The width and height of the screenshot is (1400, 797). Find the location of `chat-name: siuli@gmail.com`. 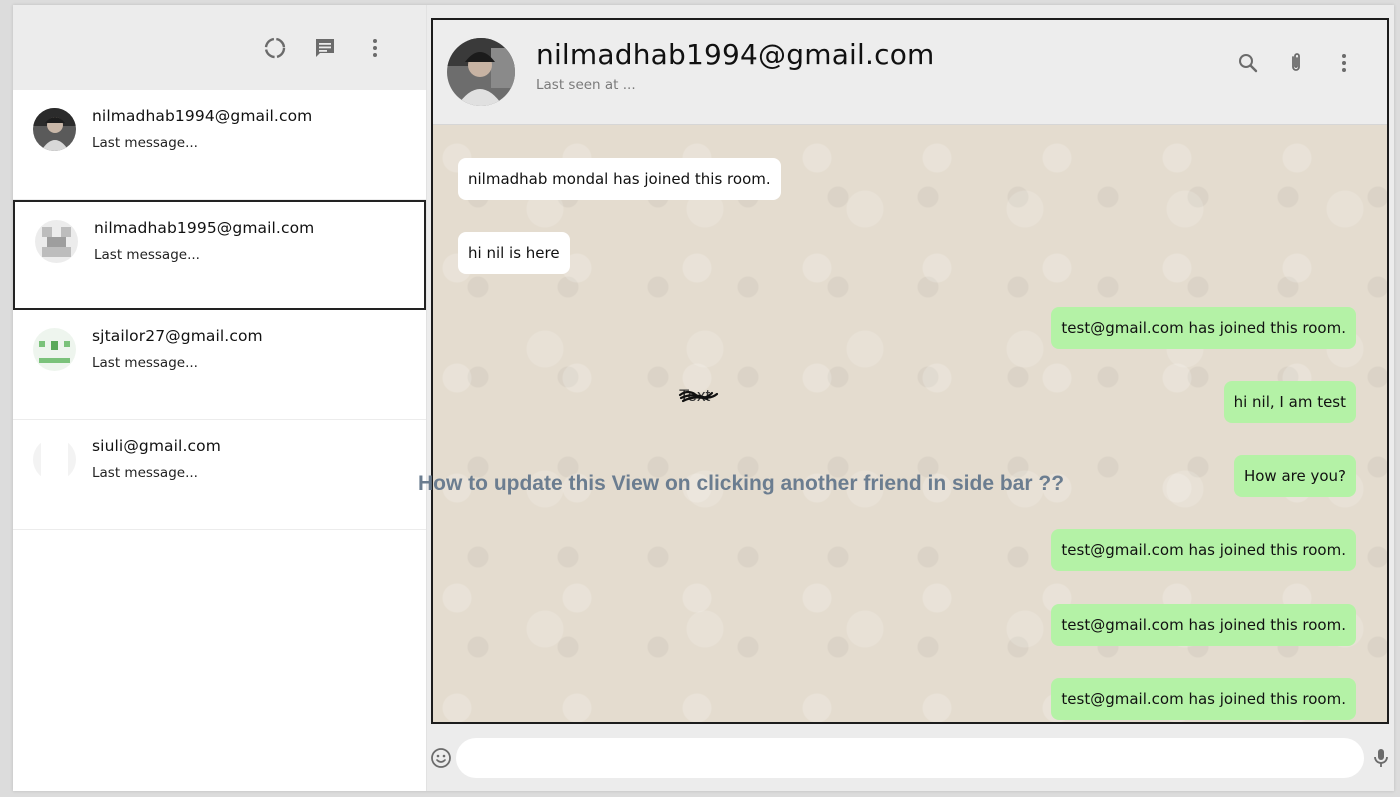

chat-name: siuli@gmail.com is located at coordinates (156, 446).